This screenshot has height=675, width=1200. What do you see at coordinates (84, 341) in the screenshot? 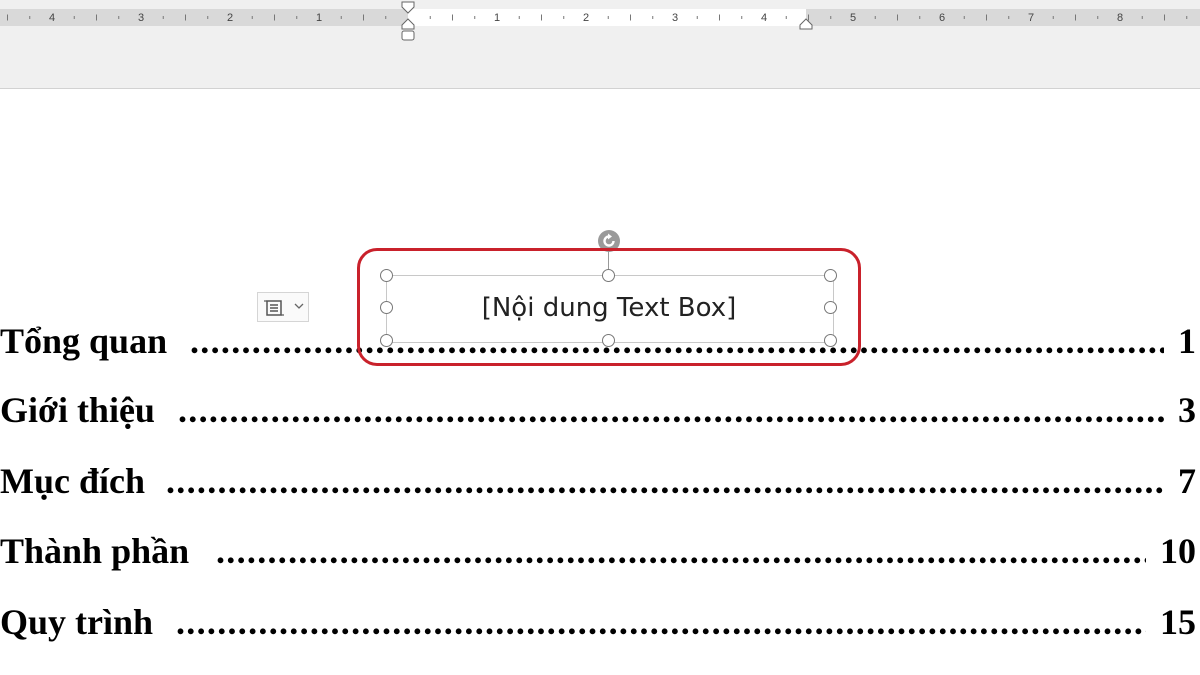
I see `toc-entry-title: Tổng quan` at bounding box center [84, 341].